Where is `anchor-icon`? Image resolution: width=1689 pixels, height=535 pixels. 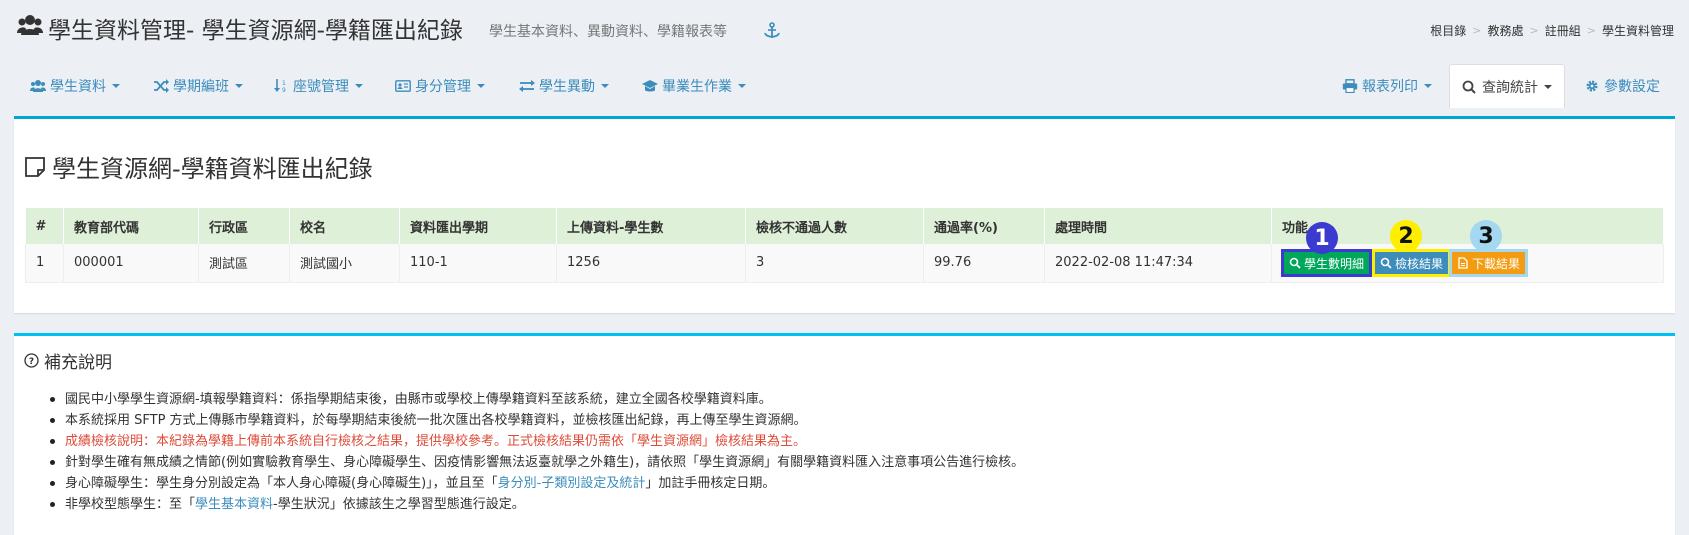
anchor-icon is located at coordinates (772, 31).